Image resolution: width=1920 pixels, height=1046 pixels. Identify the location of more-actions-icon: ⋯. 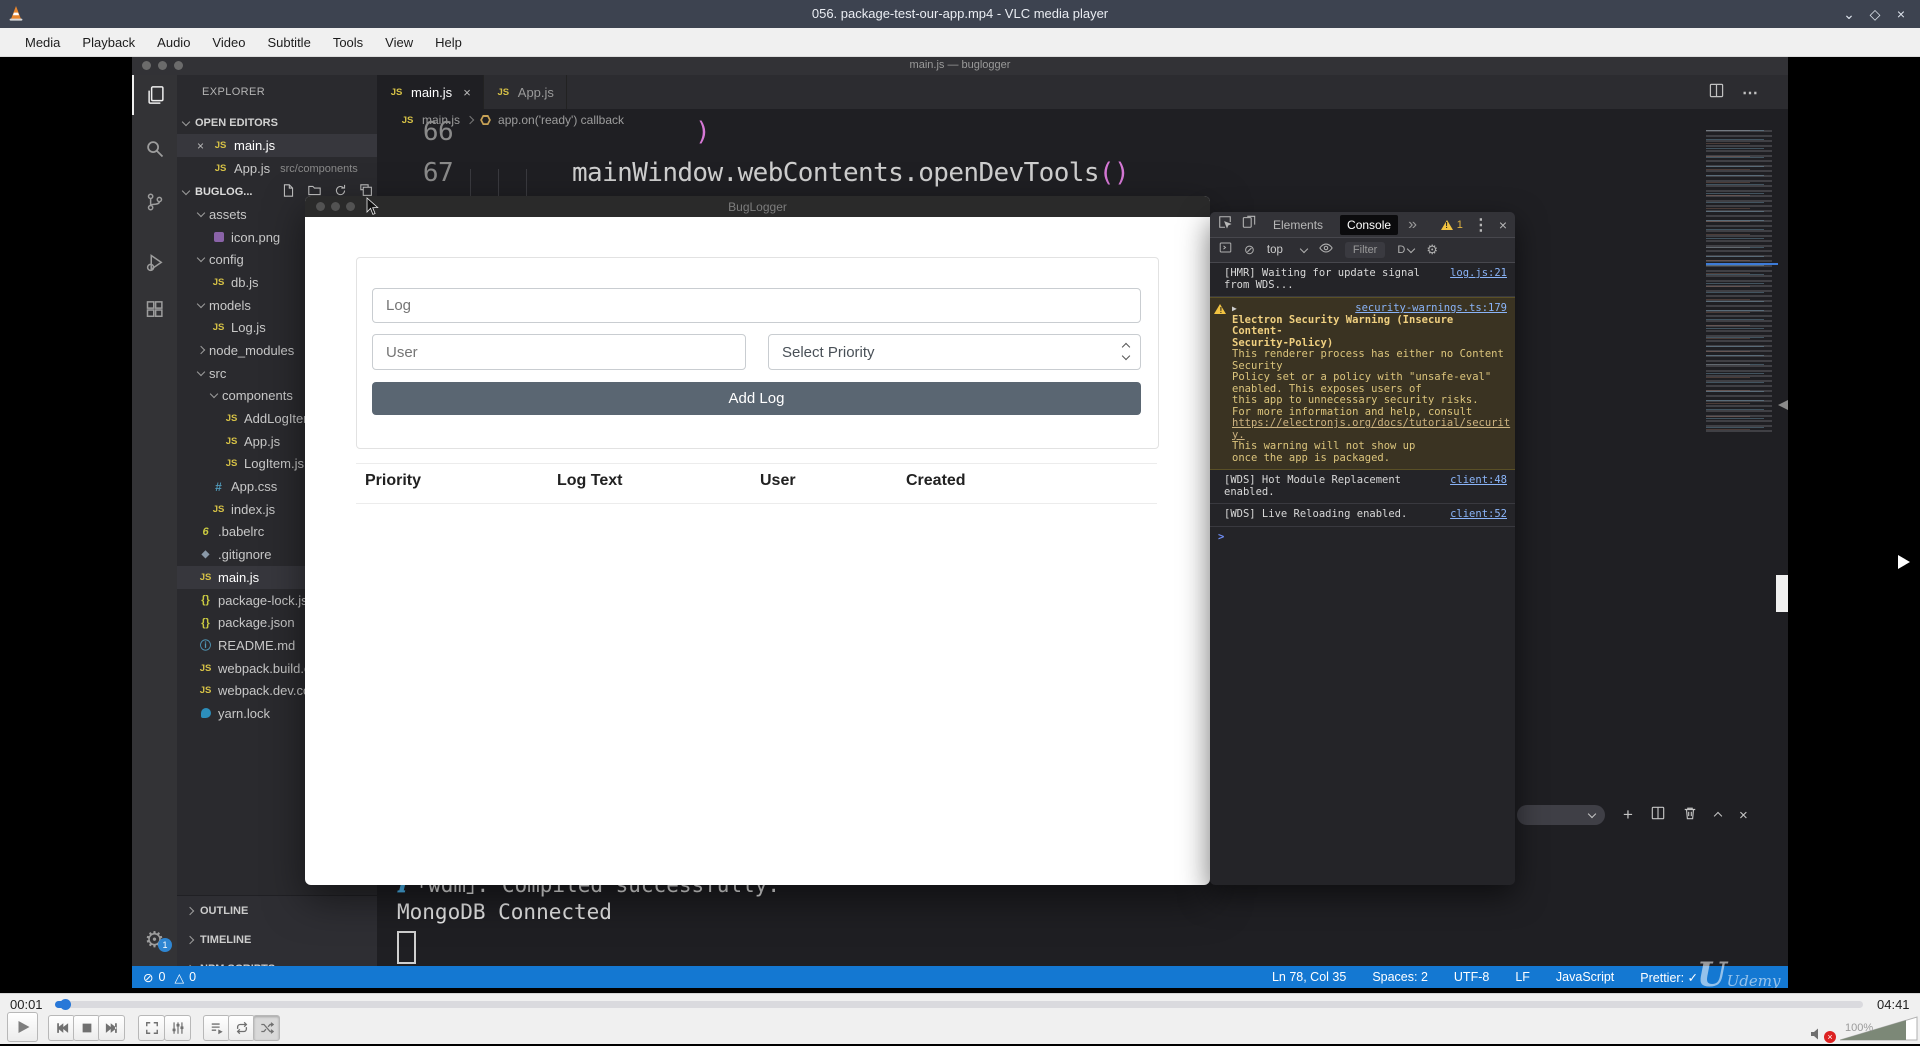
(1751, 93).